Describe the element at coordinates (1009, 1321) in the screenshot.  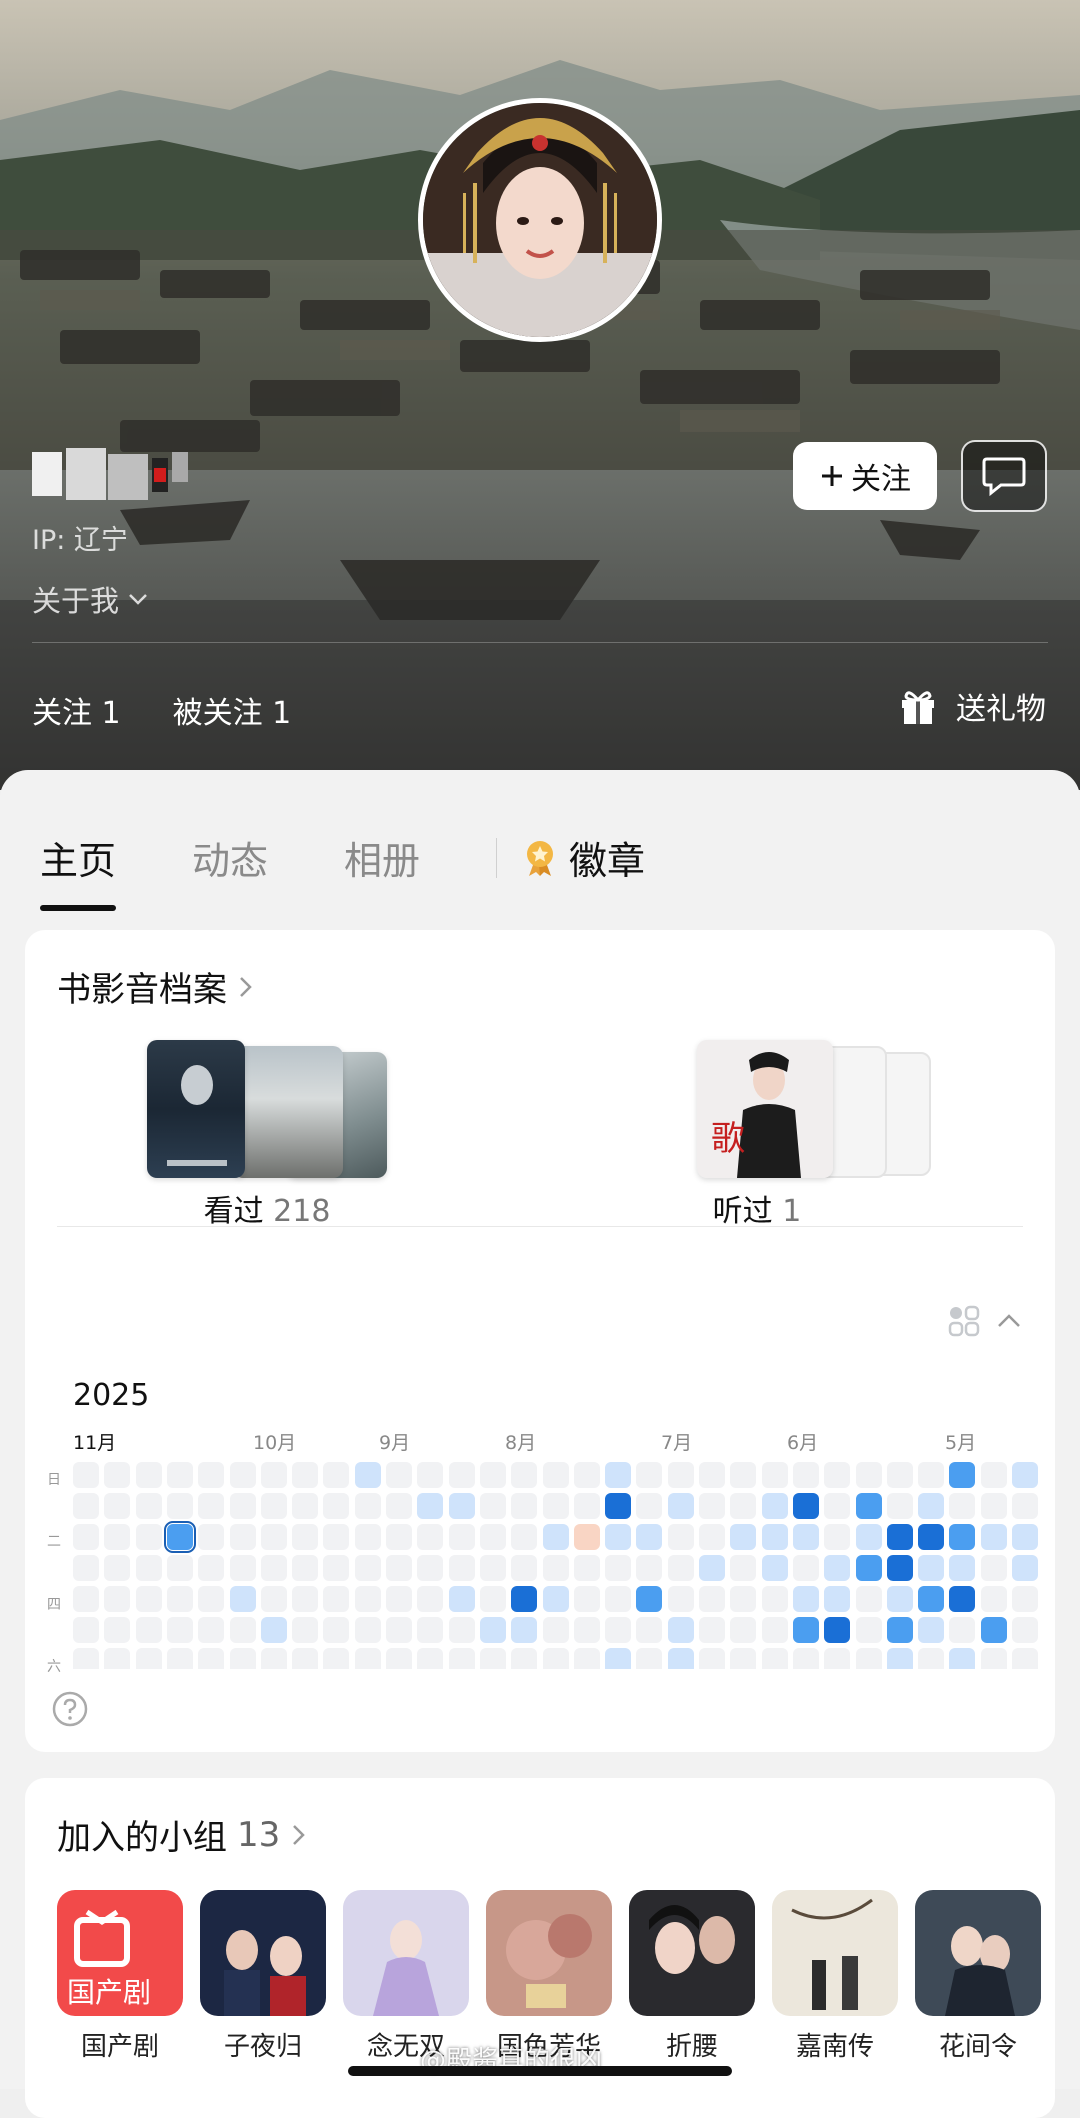
I see `chevron-up-icon` at that location.